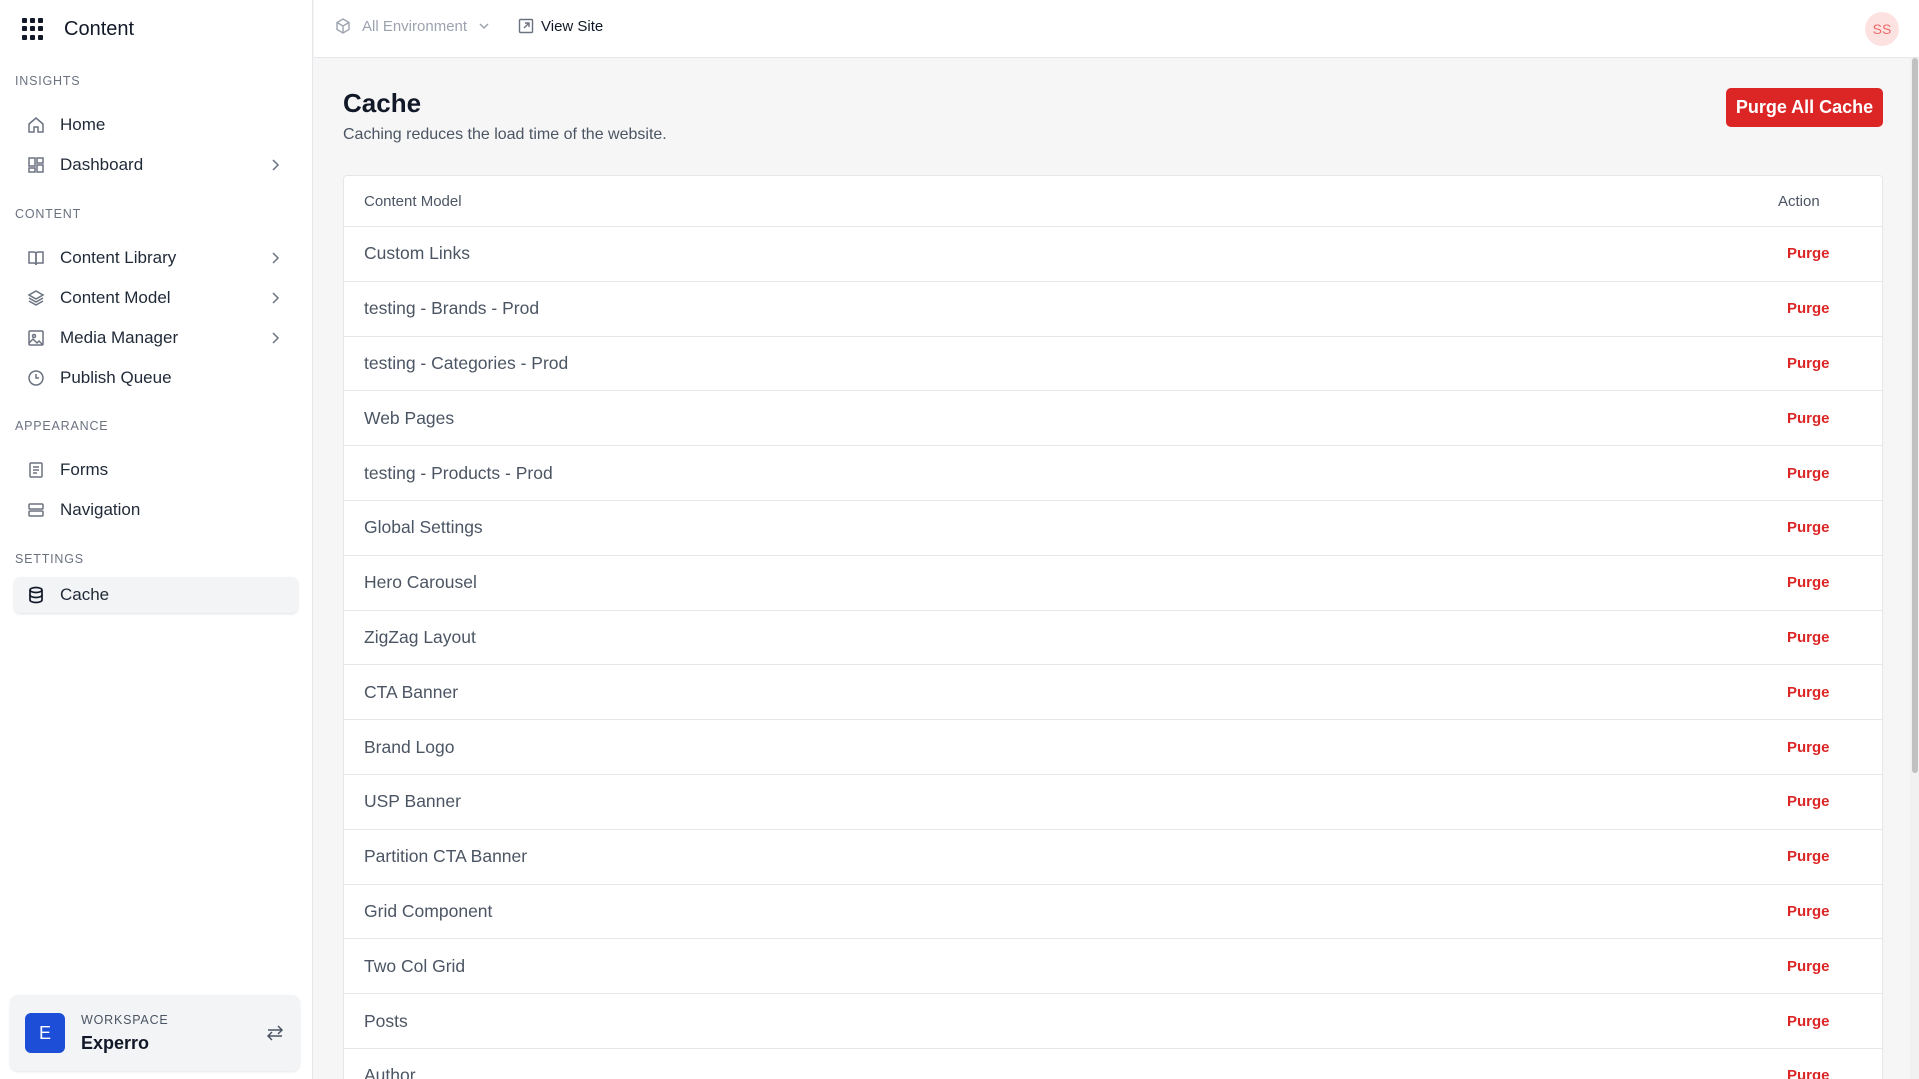 Image resolution: width=1919 pixels, height=1079 pixels. Describe the element at coordinates (1882, 29) in the screenshot. I see `user-avatar: SS` at that location.